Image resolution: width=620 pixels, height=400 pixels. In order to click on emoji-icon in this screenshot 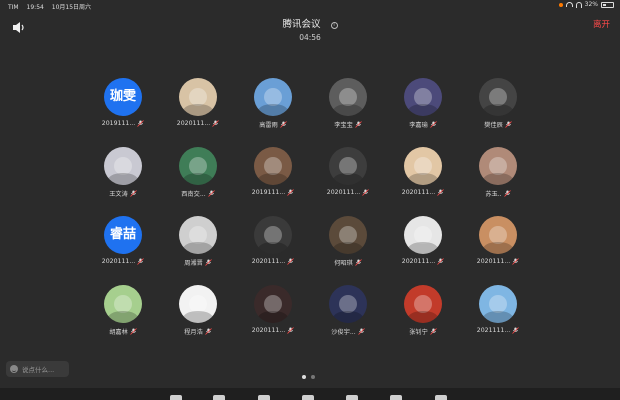, I will do `click(14, 369)`.